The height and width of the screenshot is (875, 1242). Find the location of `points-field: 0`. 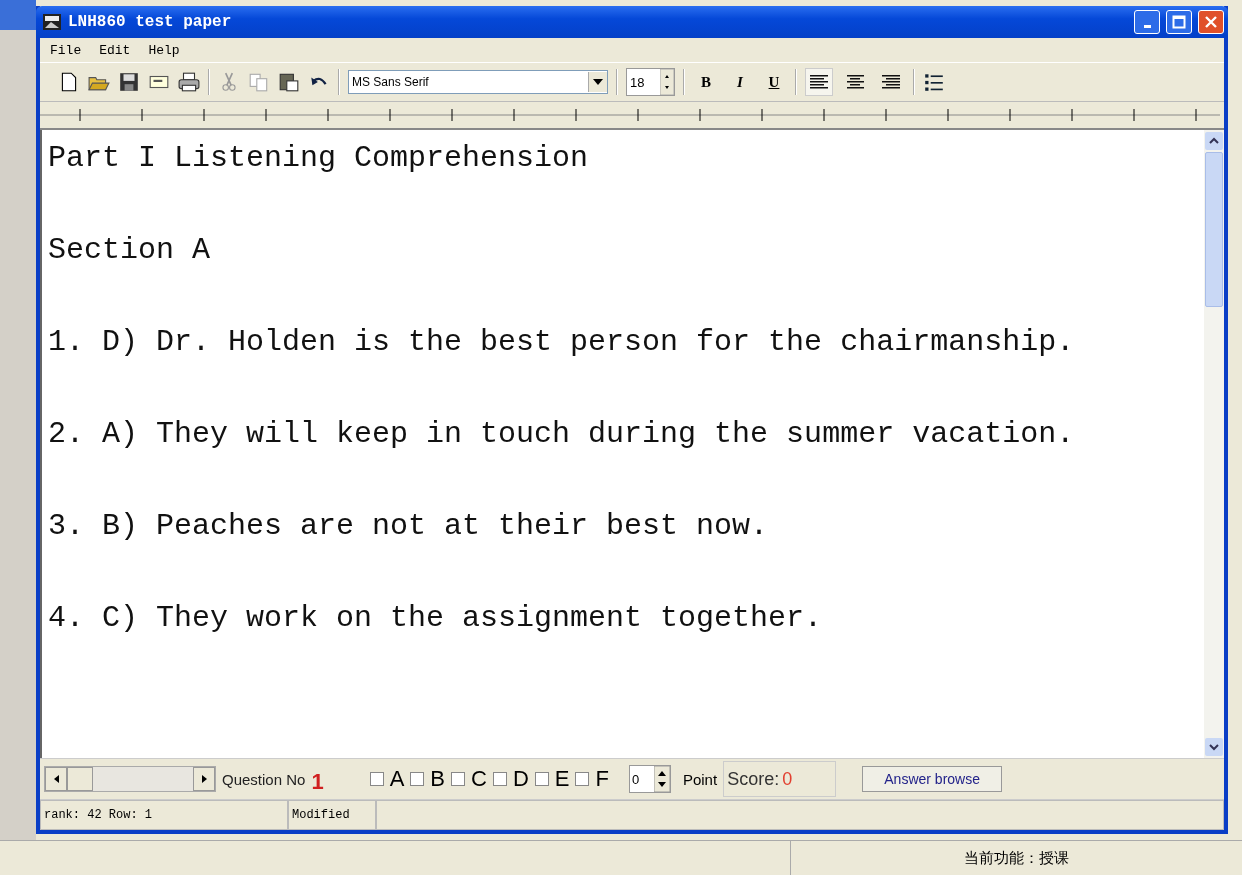

points-field: 0 is located at coordinates (649, 779).